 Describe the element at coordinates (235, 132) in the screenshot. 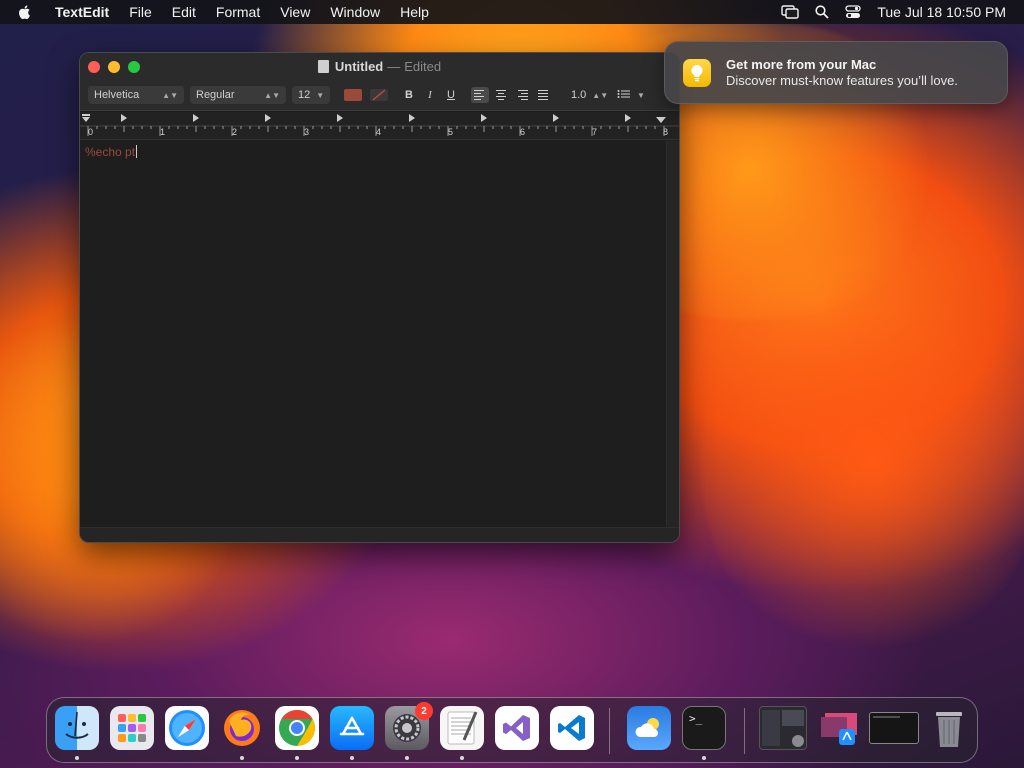

I see `ruler-number: 2` at that location.